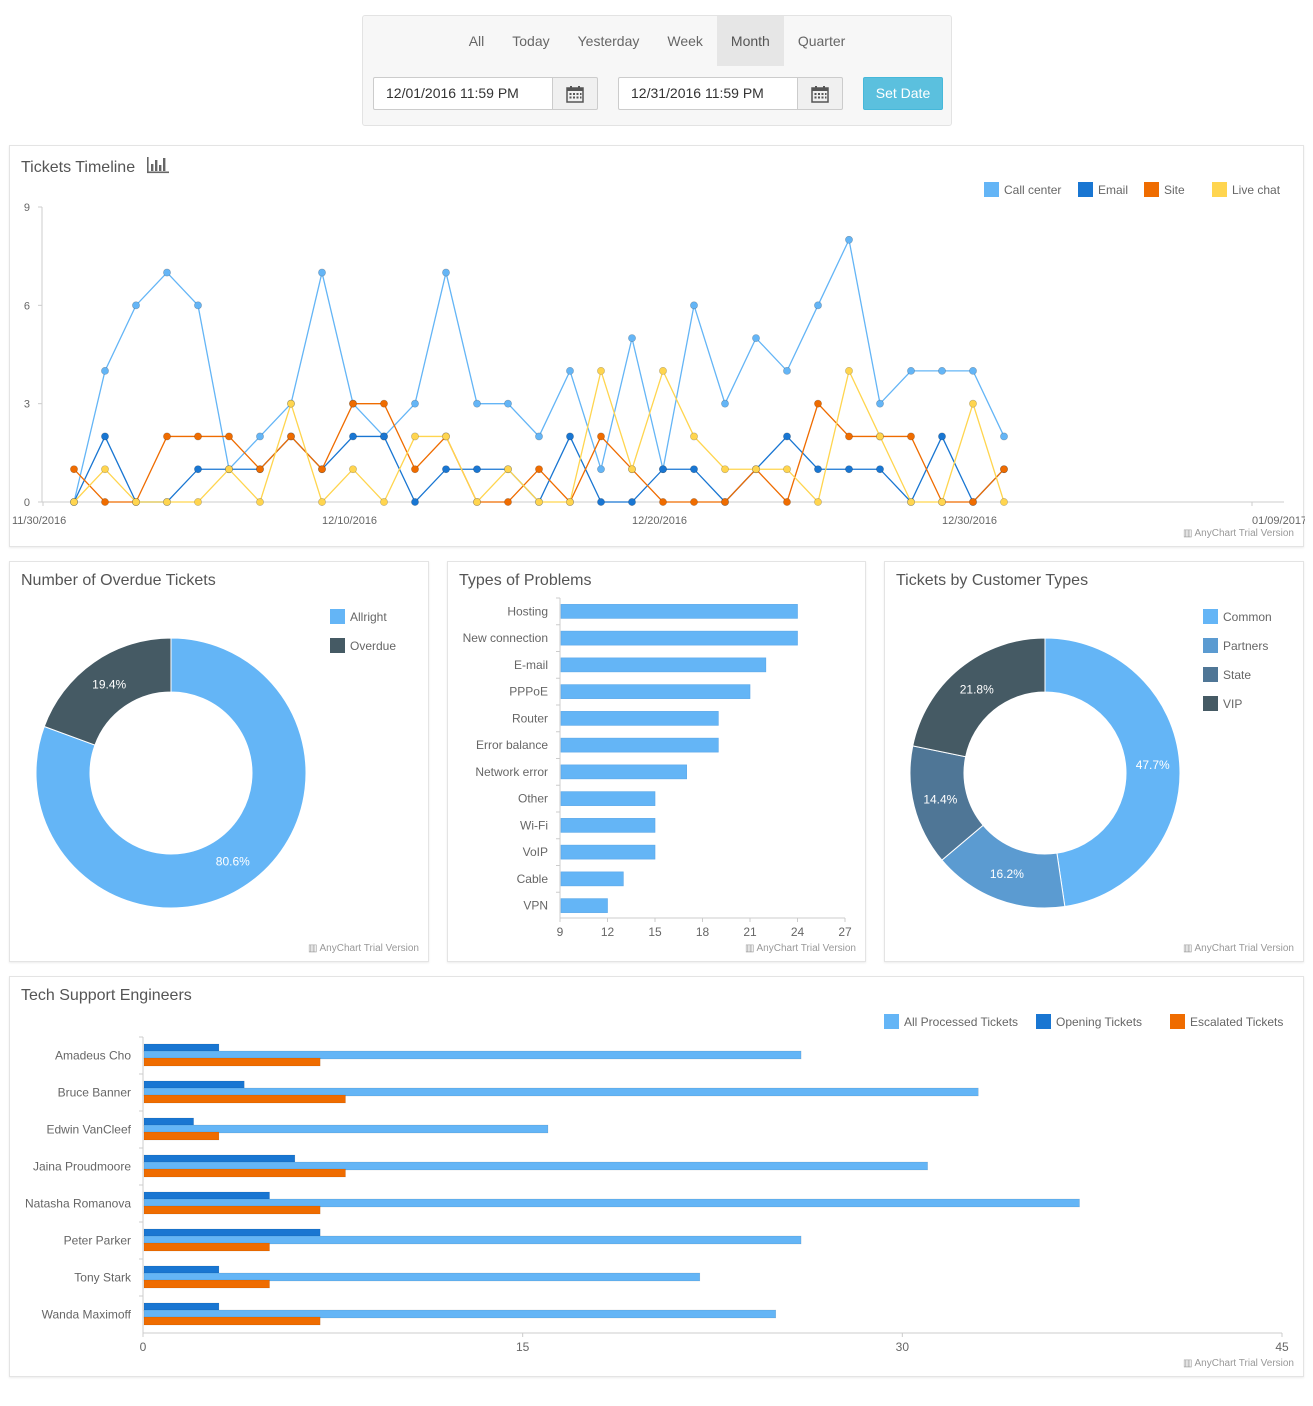 This screenshot has height=1406, width=1313. Describe the element at coordinates (463, 93) in the screenshot. I see `start-date-input: 12/01/2016 11:59 PM` at that location.